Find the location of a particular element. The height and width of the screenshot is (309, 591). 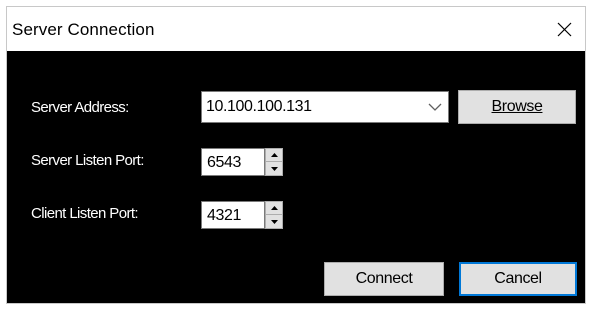

client-listen-port-down-button is located at coordinates (274, 221).